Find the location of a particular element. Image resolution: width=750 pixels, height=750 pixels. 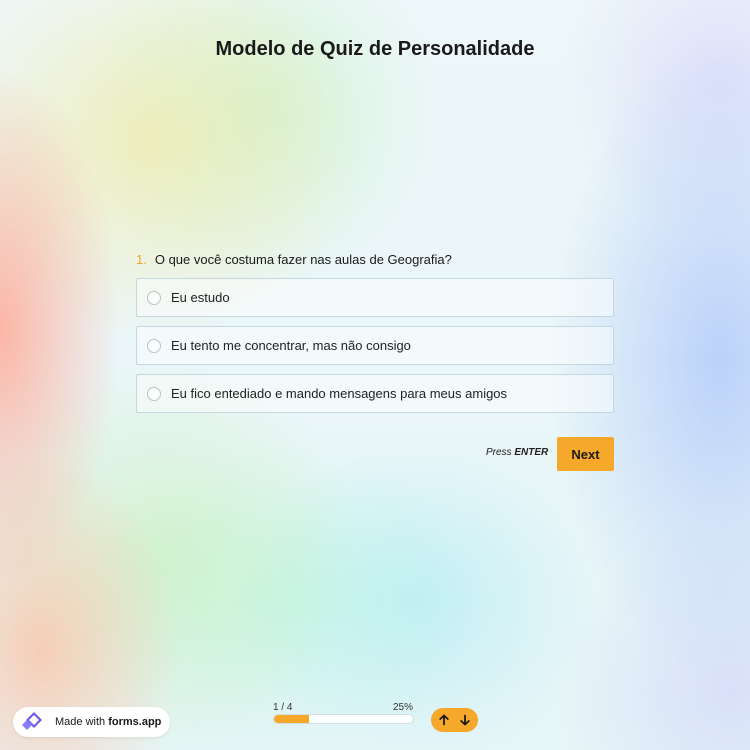

made-with-text: Made with forms.app is located at coordinates (108, 722).